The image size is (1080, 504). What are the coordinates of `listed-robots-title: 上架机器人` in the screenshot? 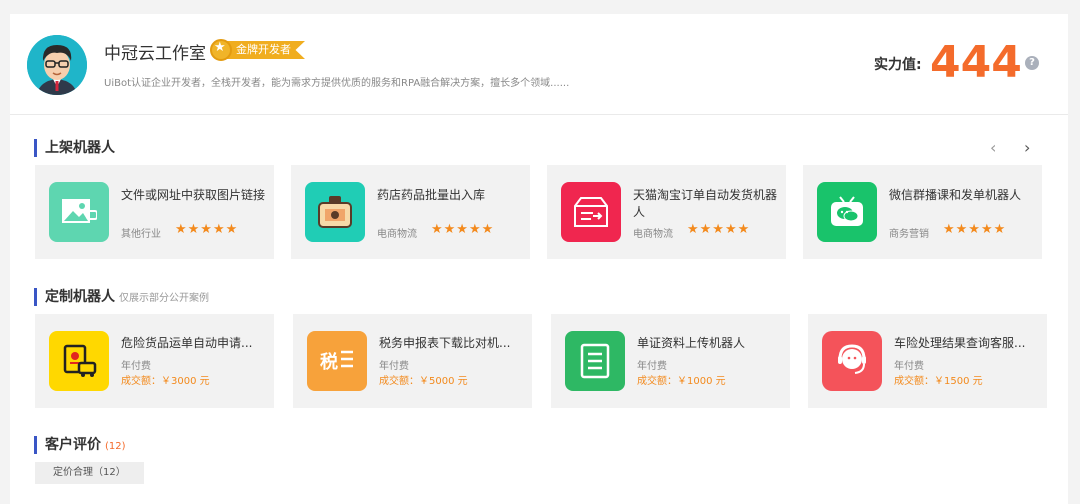 It's located at (74, 148).